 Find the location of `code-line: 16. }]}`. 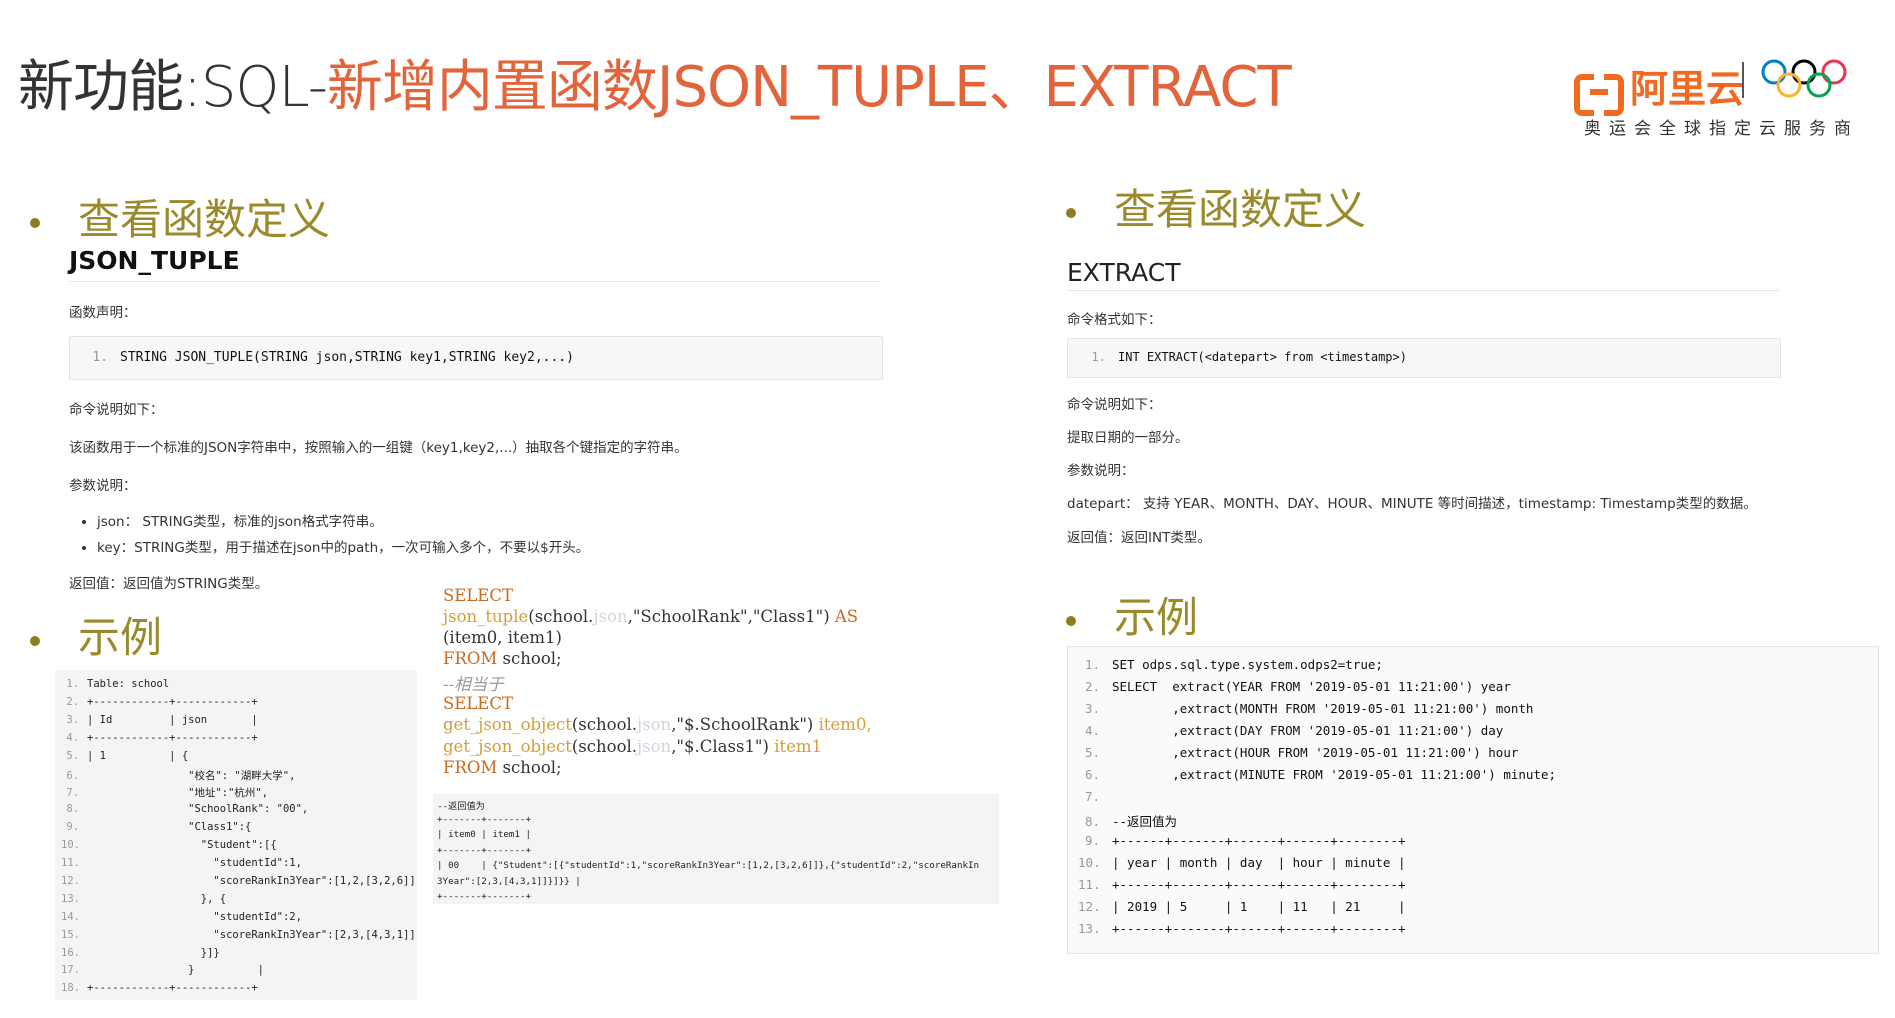

code-line: 16. }]} is located at coordinates (140, 953).